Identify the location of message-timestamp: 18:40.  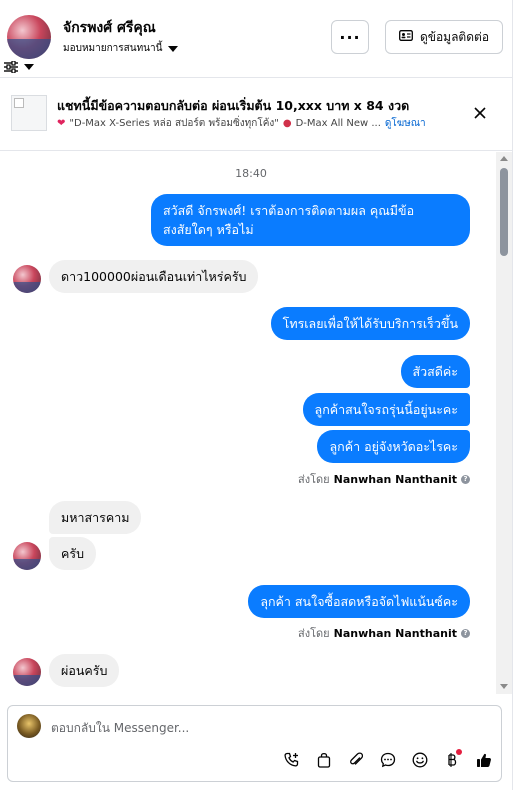
(251, 173).